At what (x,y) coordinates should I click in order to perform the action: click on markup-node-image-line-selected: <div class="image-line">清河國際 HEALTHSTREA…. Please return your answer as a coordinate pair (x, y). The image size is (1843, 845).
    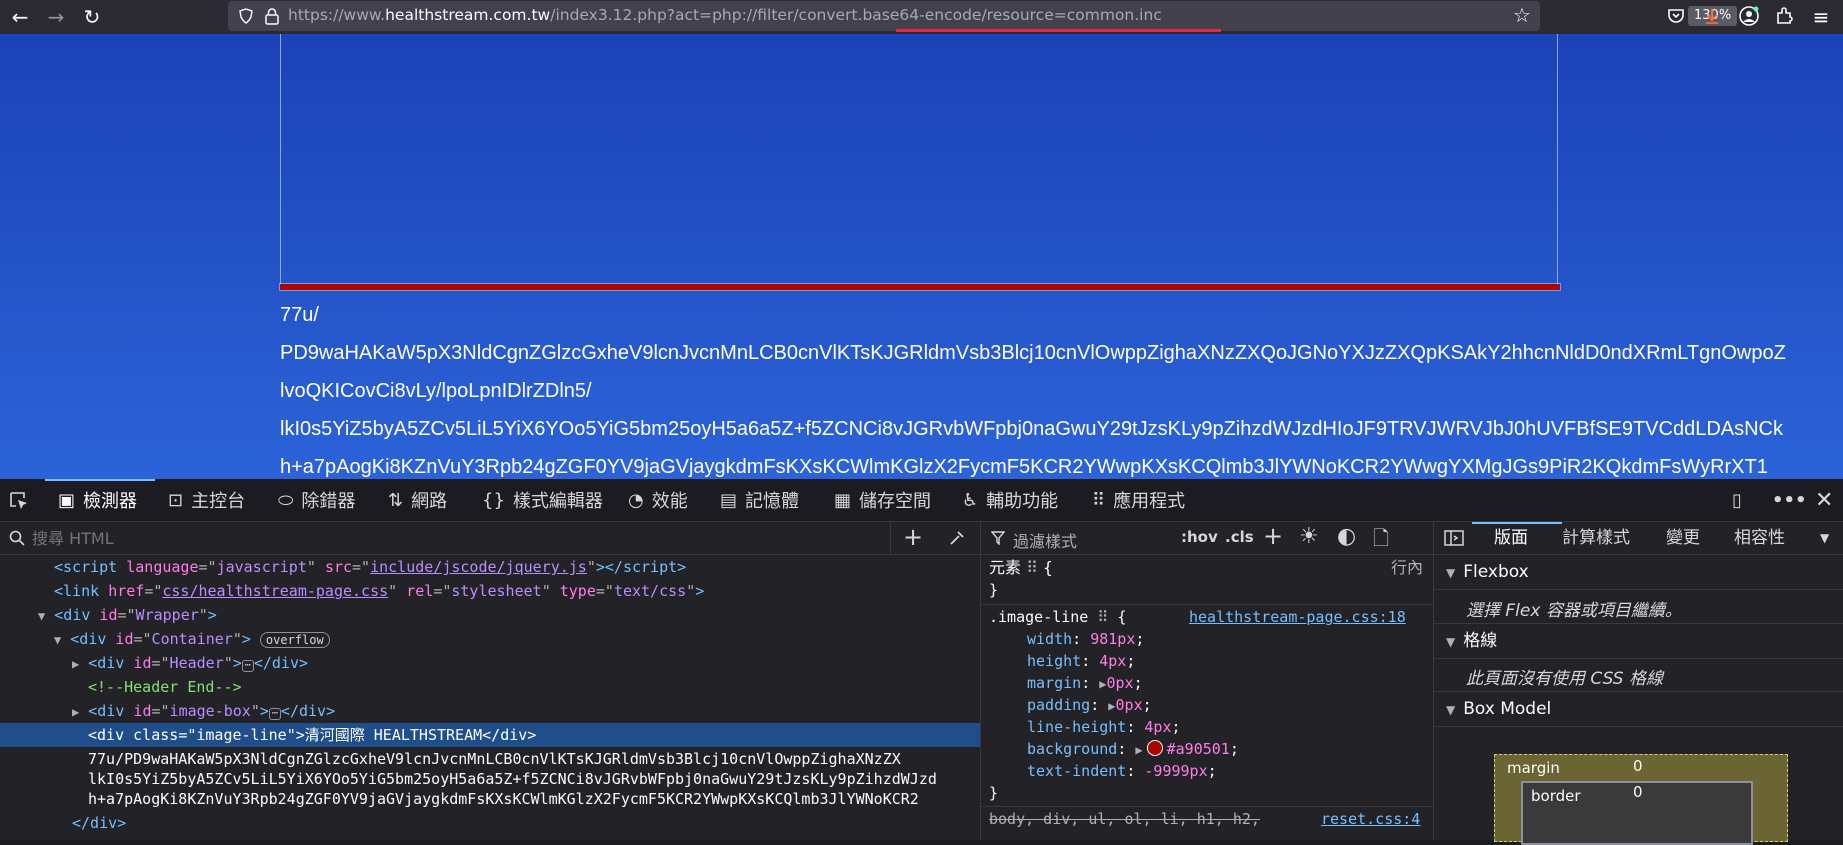
    Looking at the image, I should click on (490, 735).